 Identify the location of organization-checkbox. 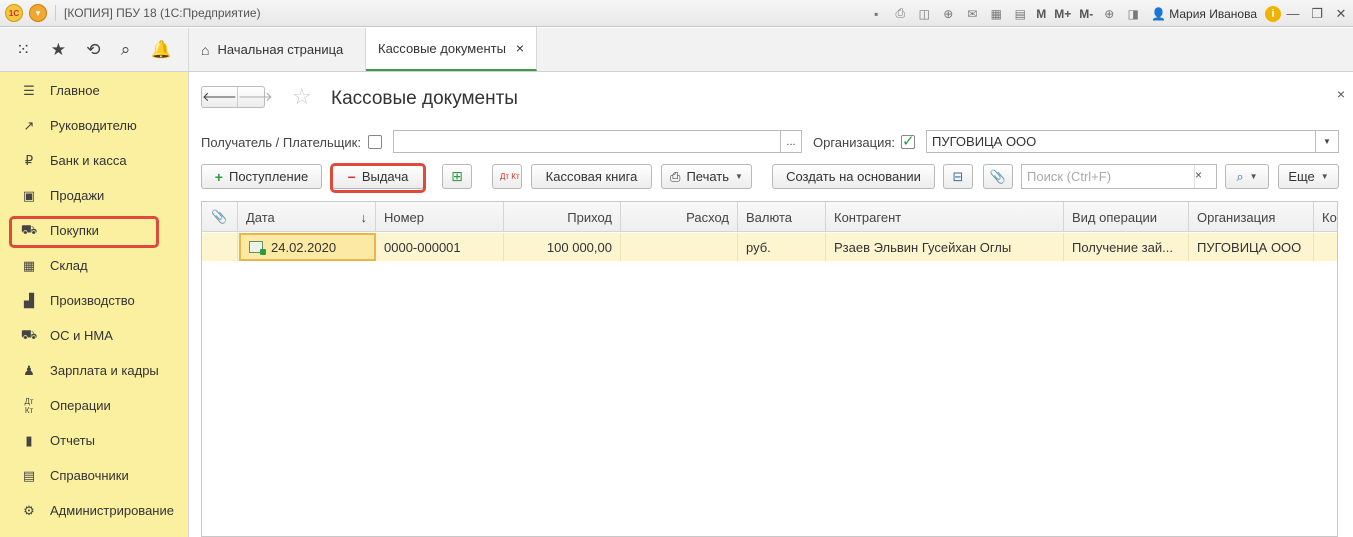
(908, 141).